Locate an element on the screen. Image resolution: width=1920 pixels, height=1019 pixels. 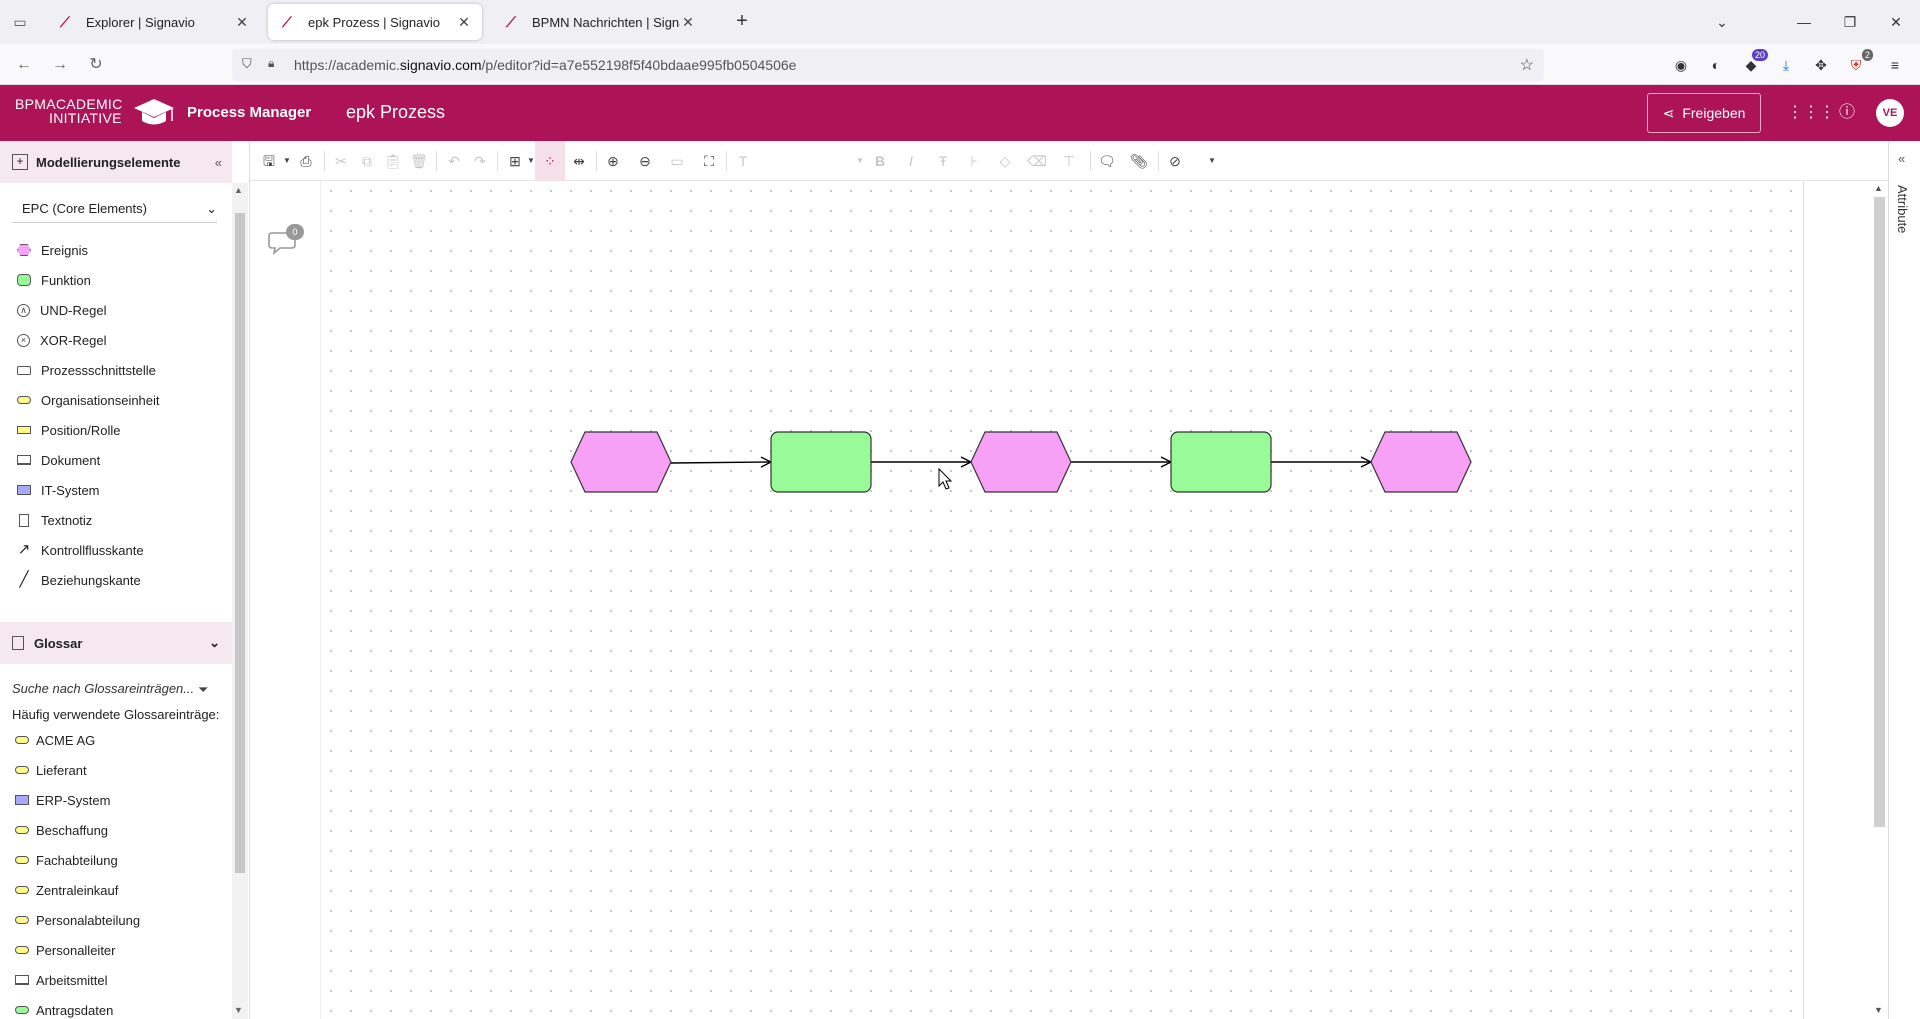
glossary-item: Beschaffung is located at coordinates (116, 830).